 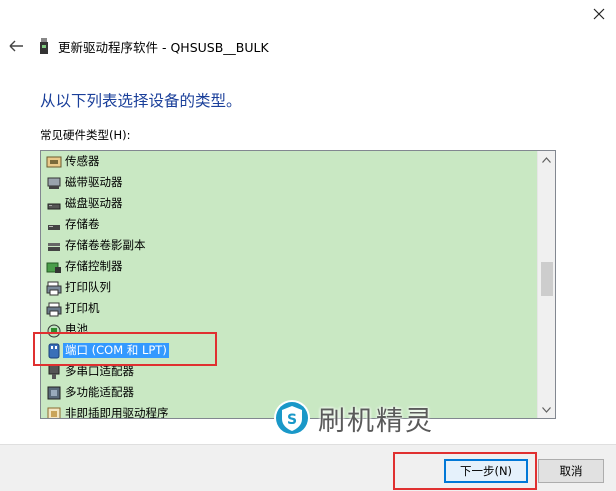 What do you see at coordinates (54, 183) in the screenshot?
I see `tape-drive-icon` at bounding box center [54, 183].